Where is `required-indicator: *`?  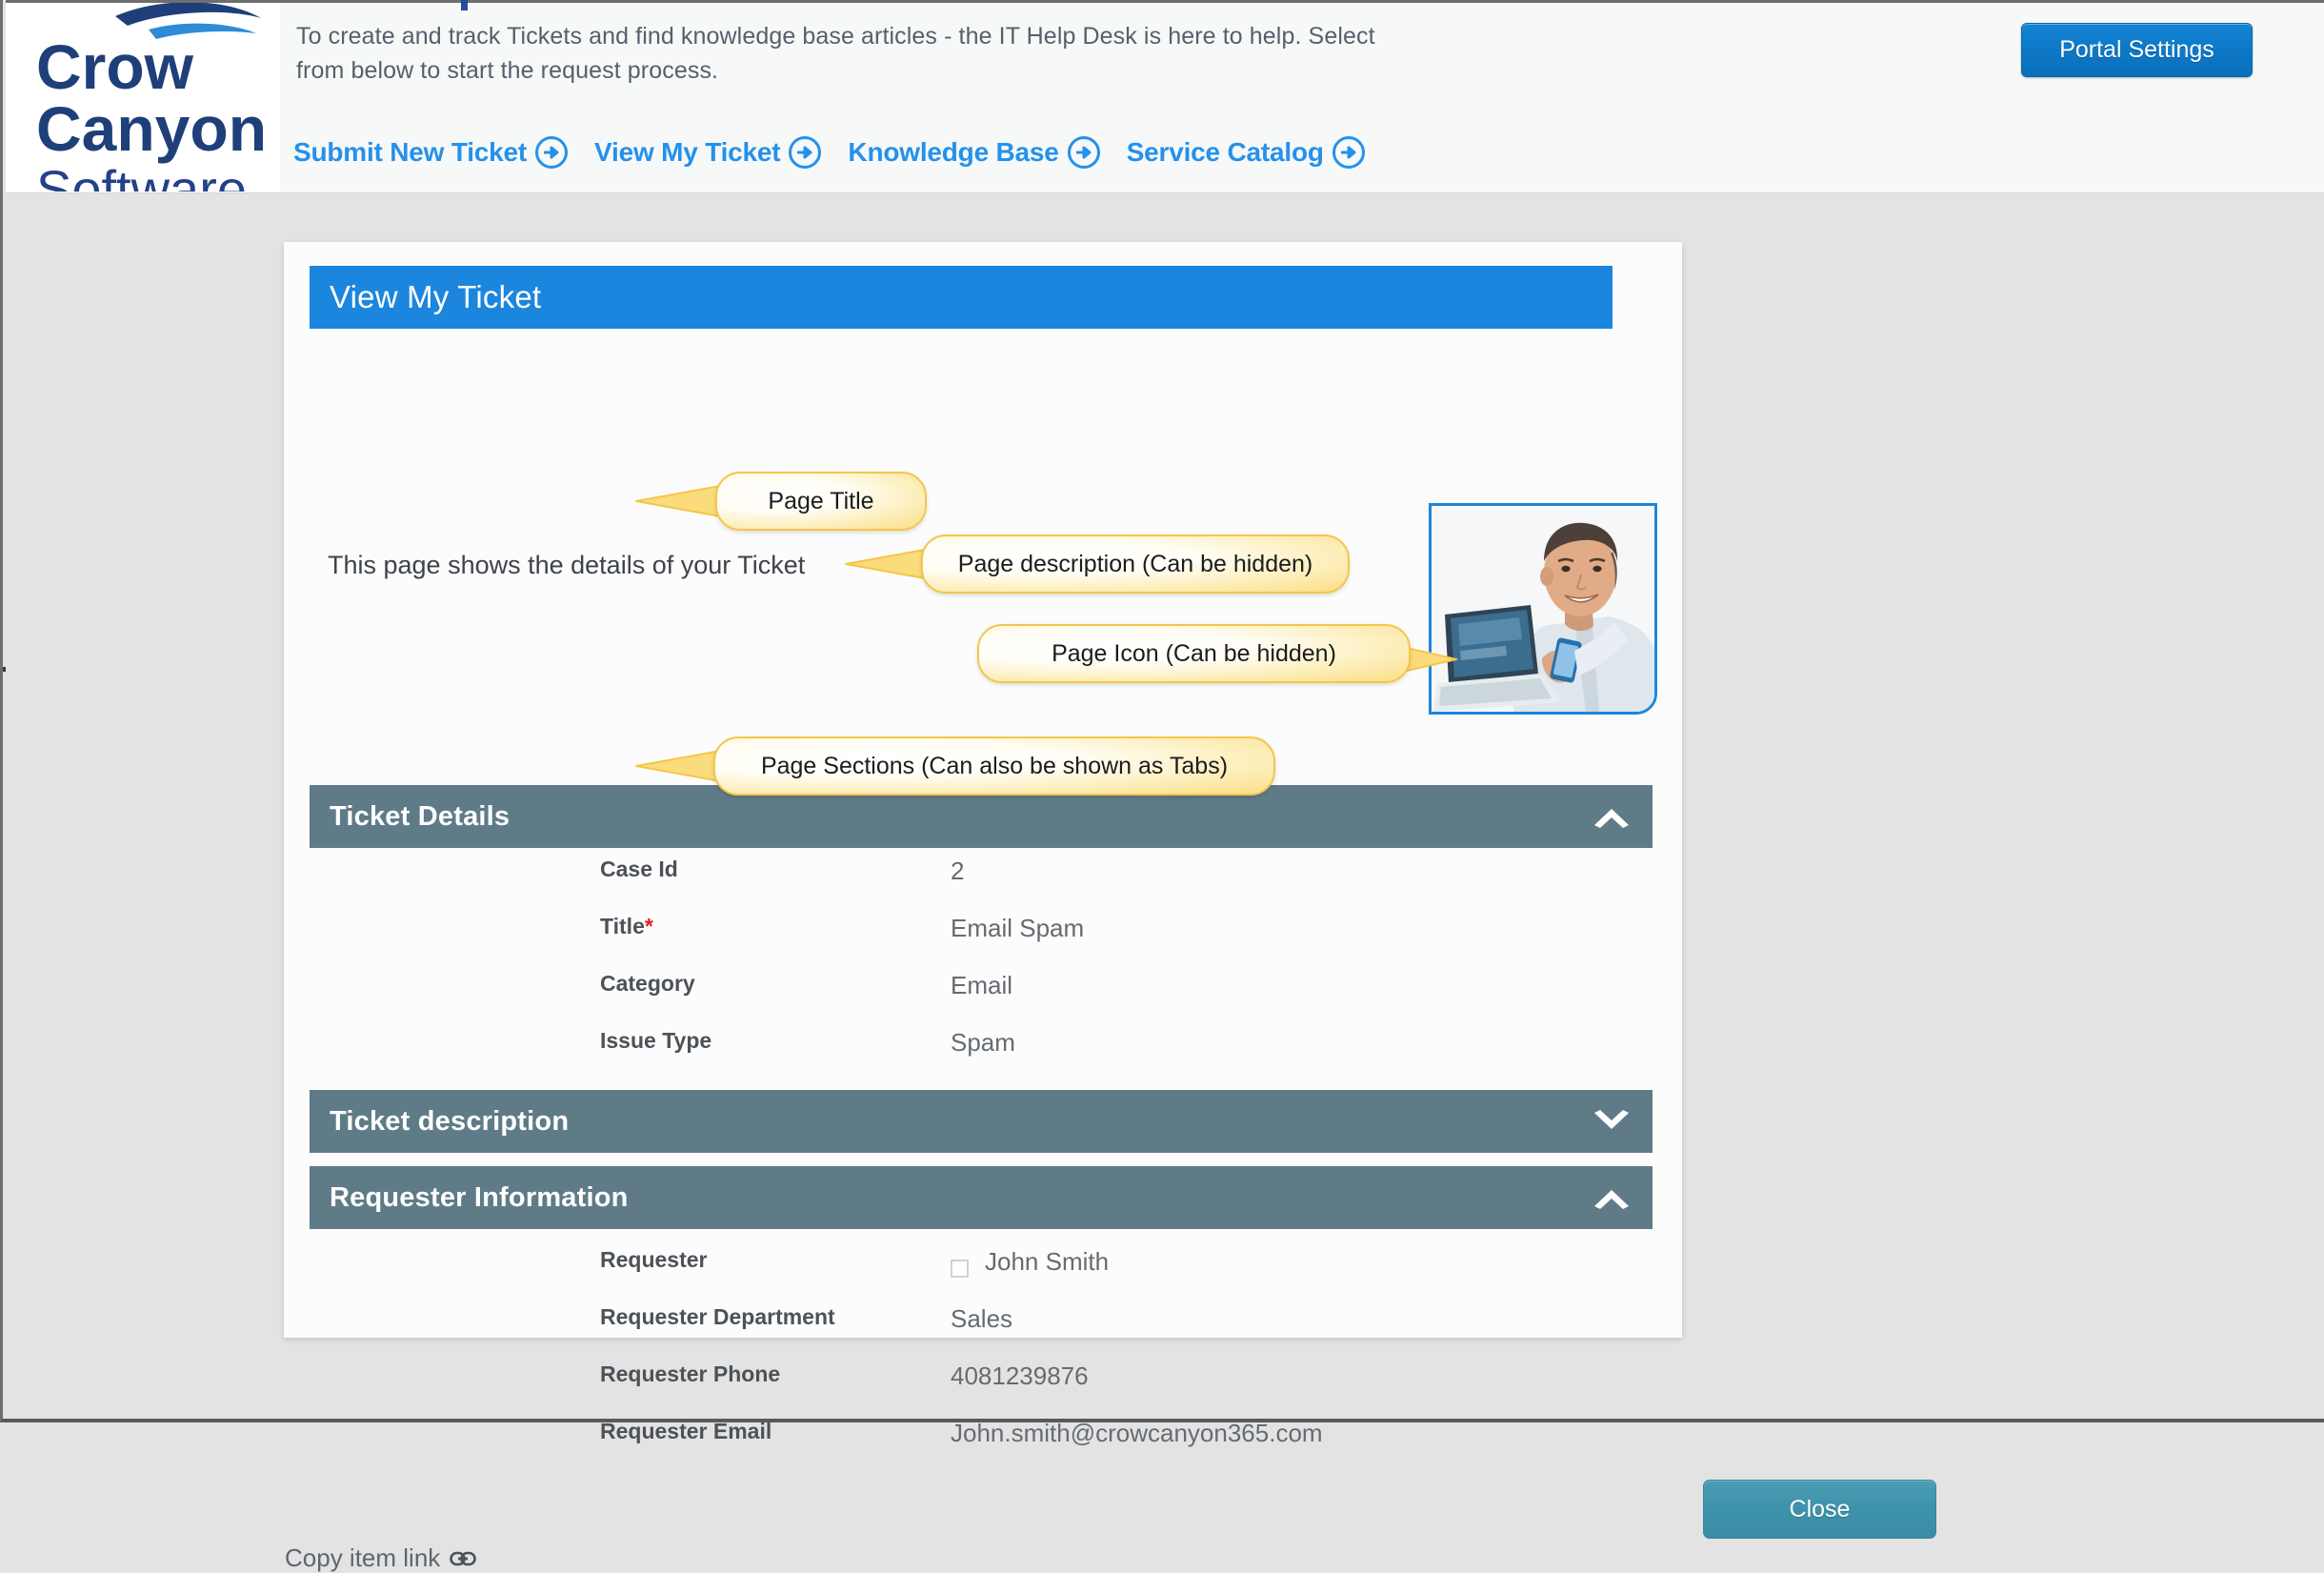
required-indicator: * is located at coordinates (649, 926).